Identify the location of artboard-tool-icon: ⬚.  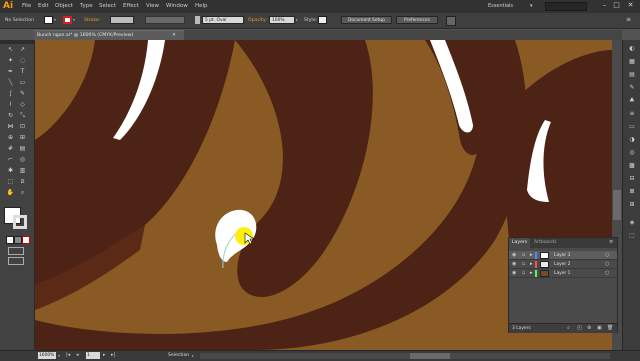
(10, 182).